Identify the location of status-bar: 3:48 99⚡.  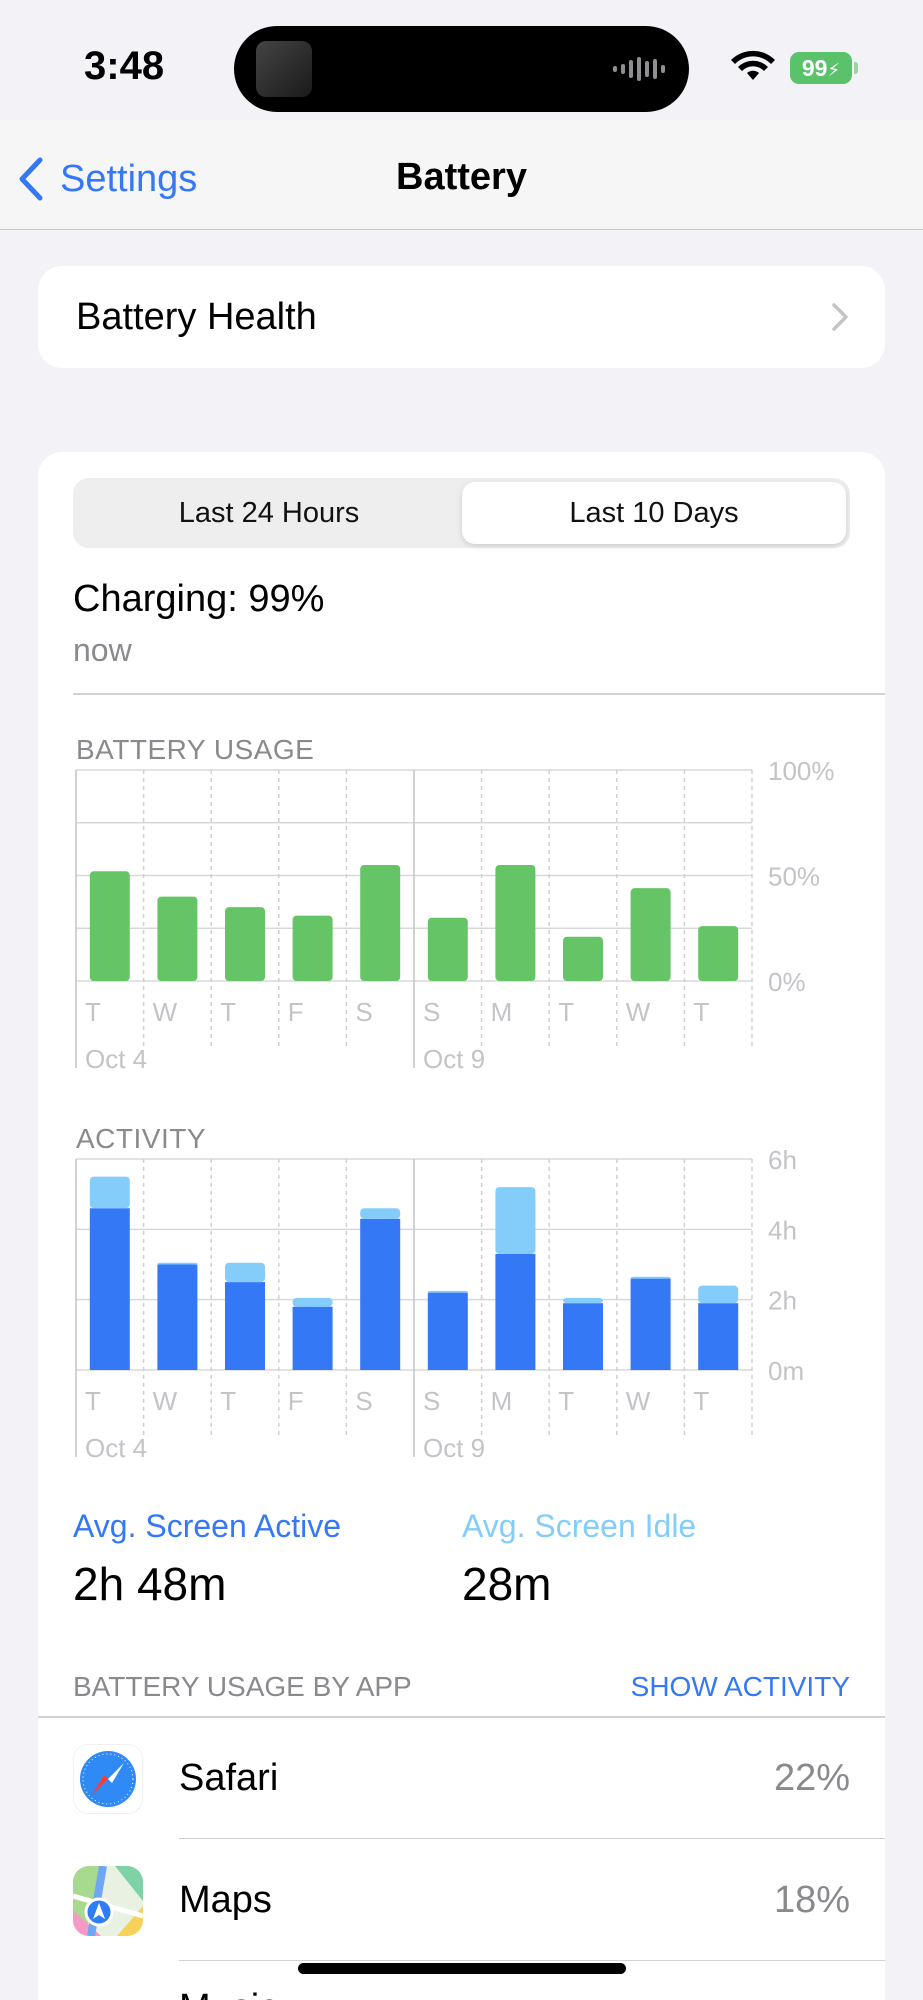
(461, 60).